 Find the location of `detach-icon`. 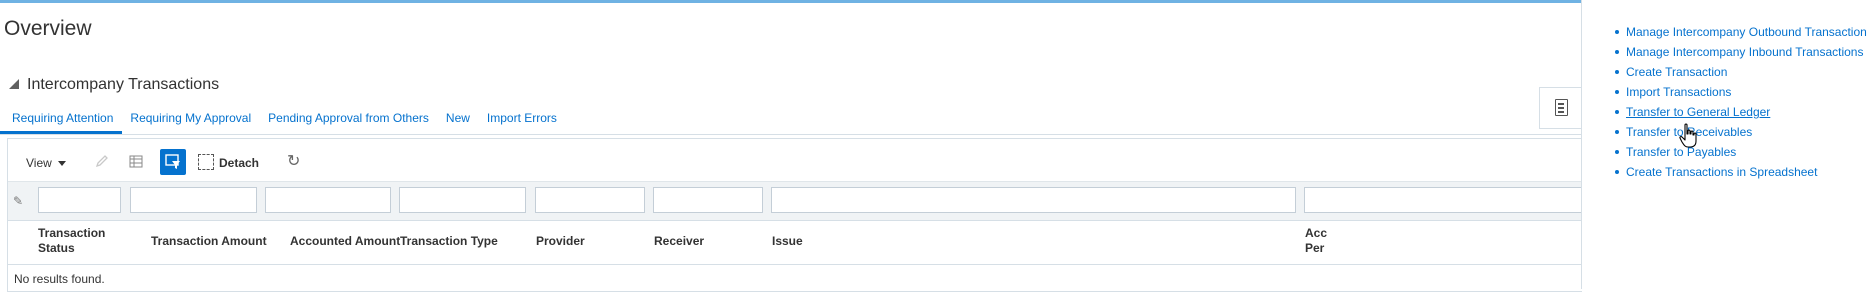

detach-icon is located at coordinates (206, 162).